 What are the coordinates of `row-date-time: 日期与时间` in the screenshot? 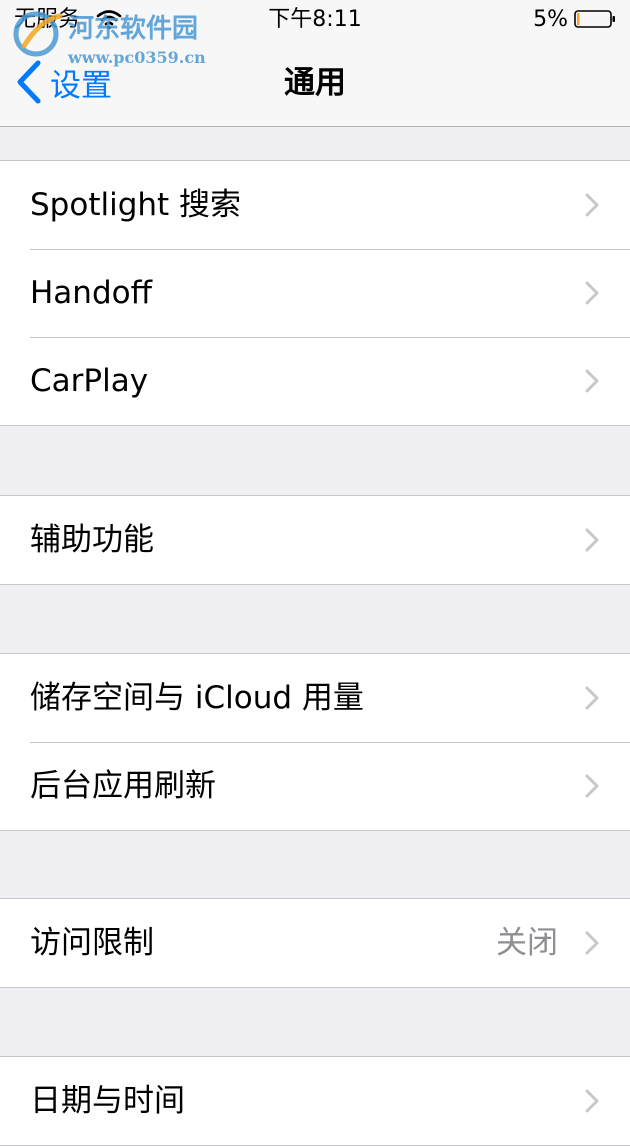 It's located at (315, 1101).